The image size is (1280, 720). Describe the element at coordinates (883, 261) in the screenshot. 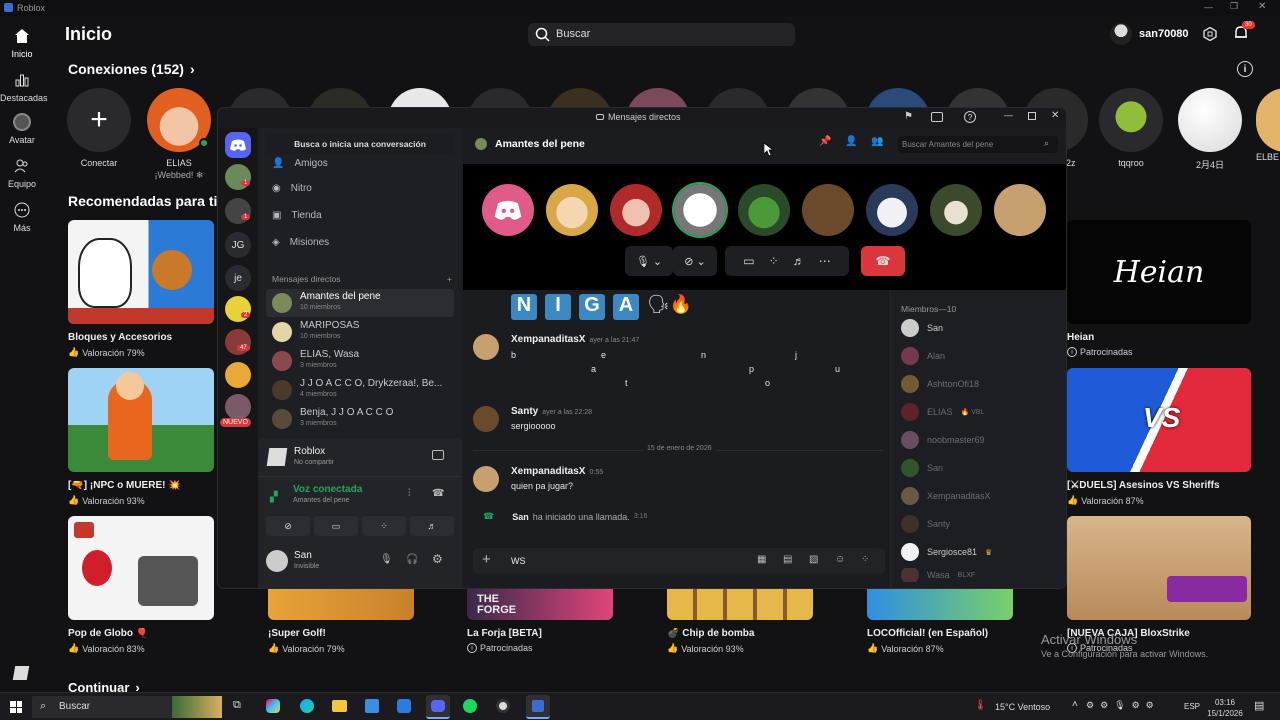

I see `hang-up-button: ☎` at that location.